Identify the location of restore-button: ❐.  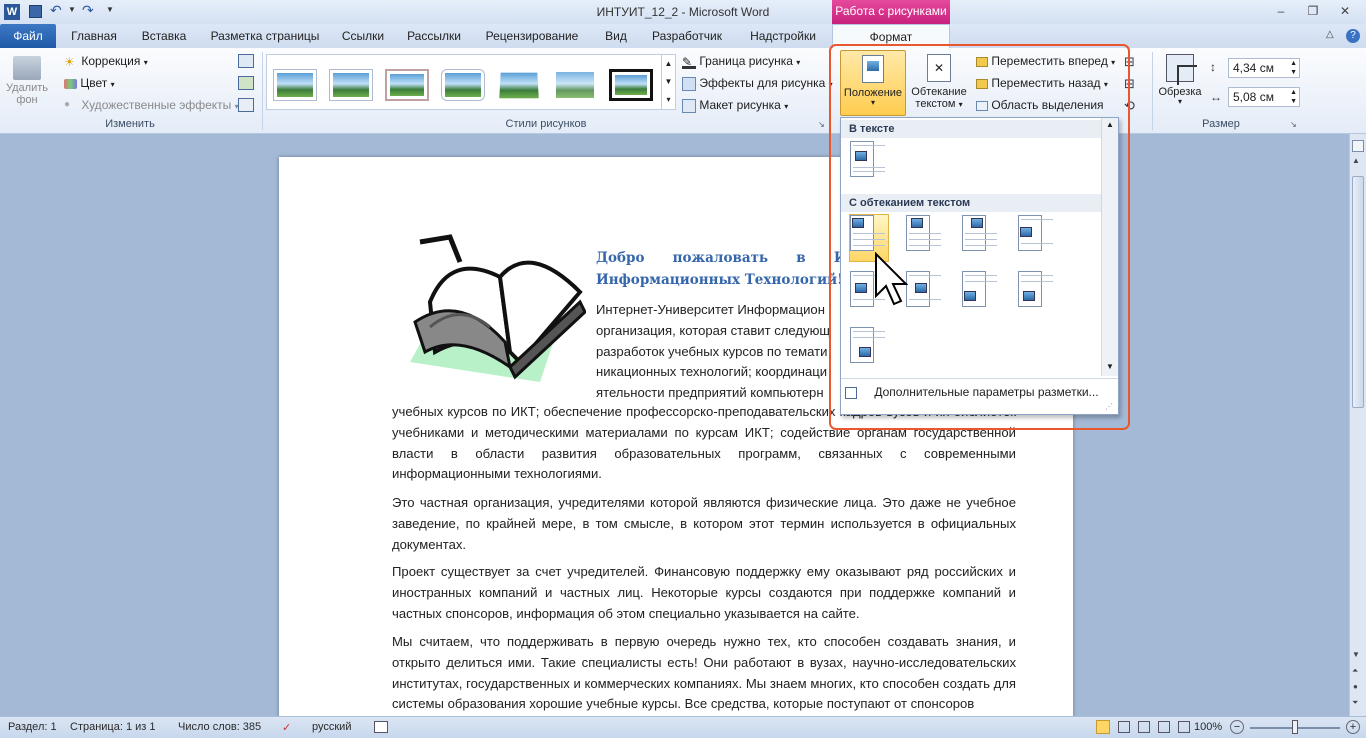
(1313, 11).